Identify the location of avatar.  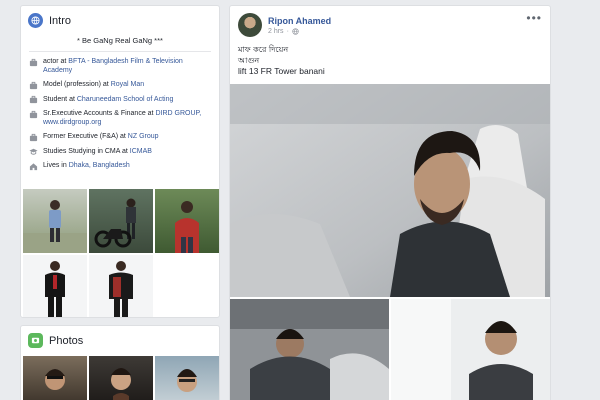
(250, 25).